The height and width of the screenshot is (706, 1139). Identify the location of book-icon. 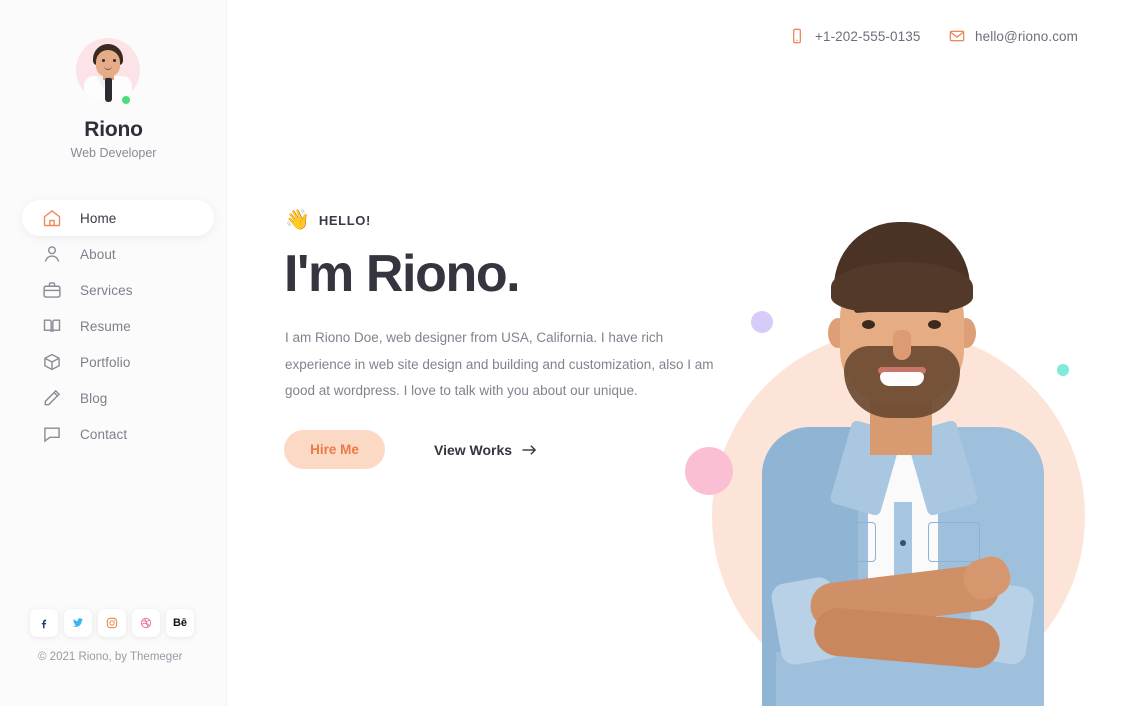
(52, 326).